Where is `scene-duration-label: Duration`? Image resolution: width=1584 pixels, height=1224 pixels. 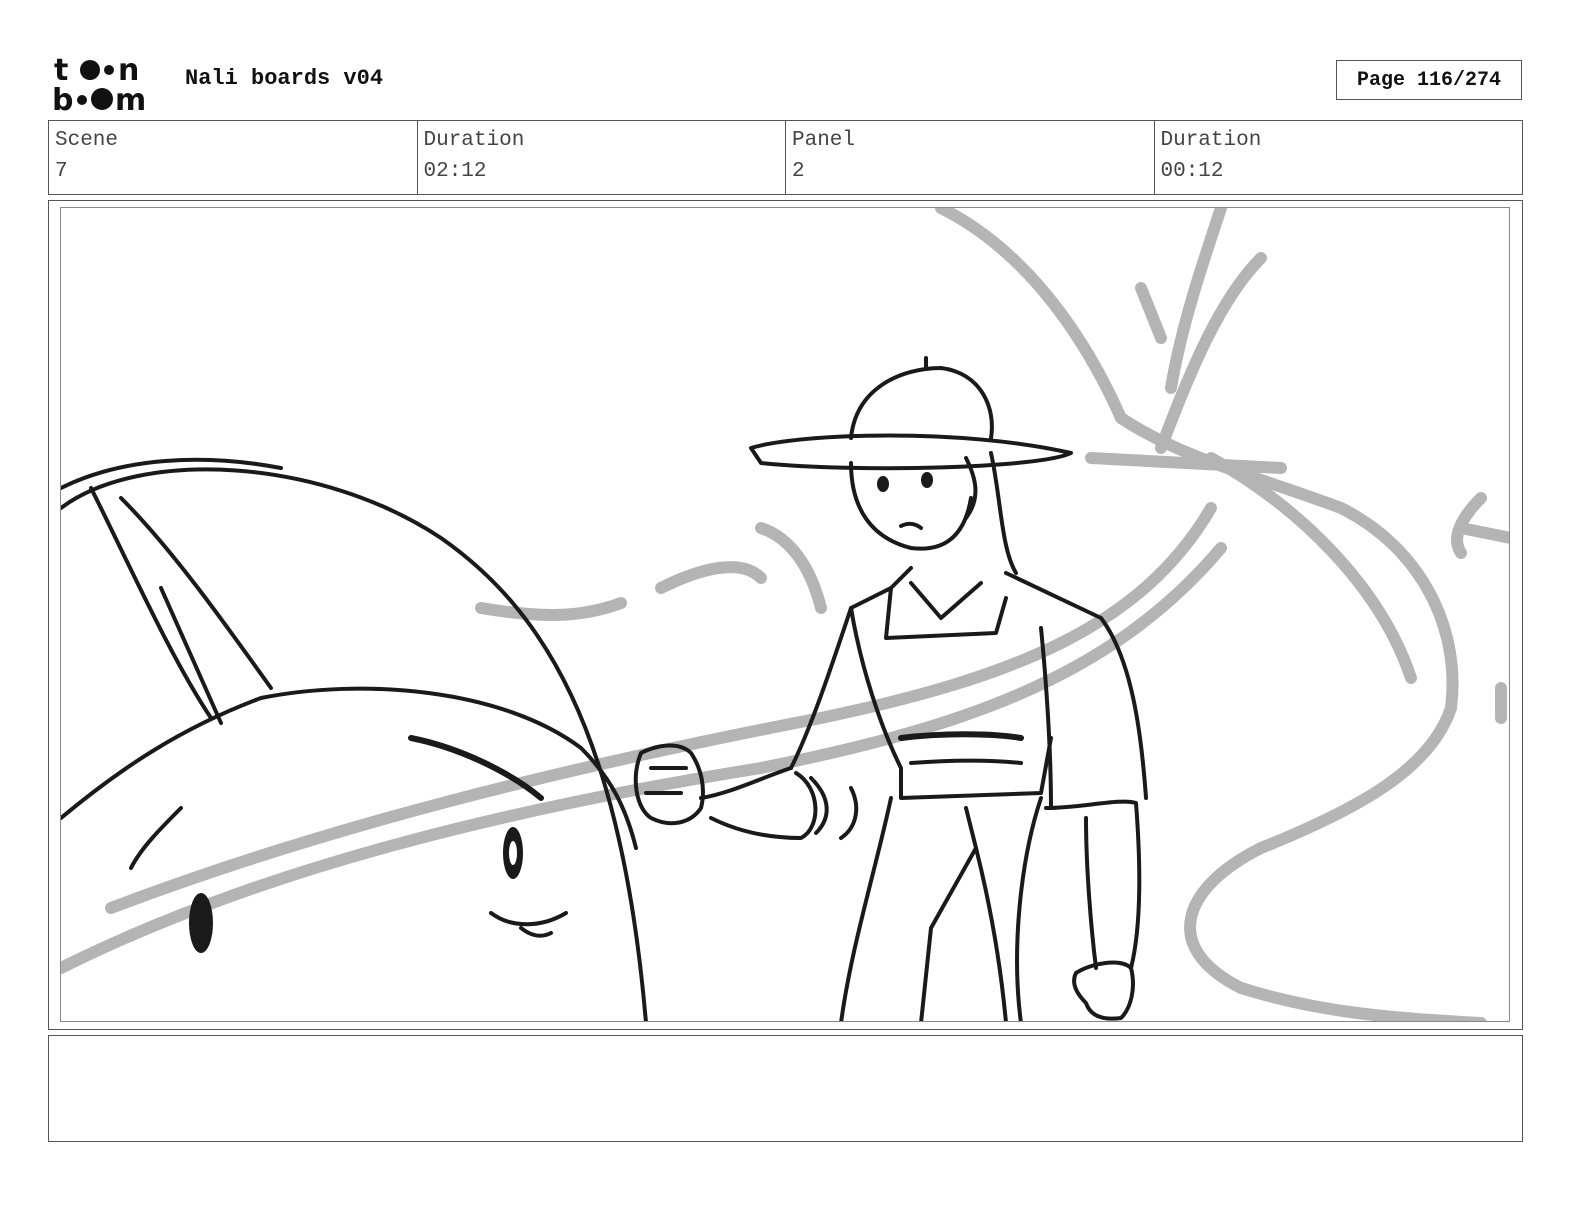
scene-duration-label: Duration is located at coordinates (474, 140).